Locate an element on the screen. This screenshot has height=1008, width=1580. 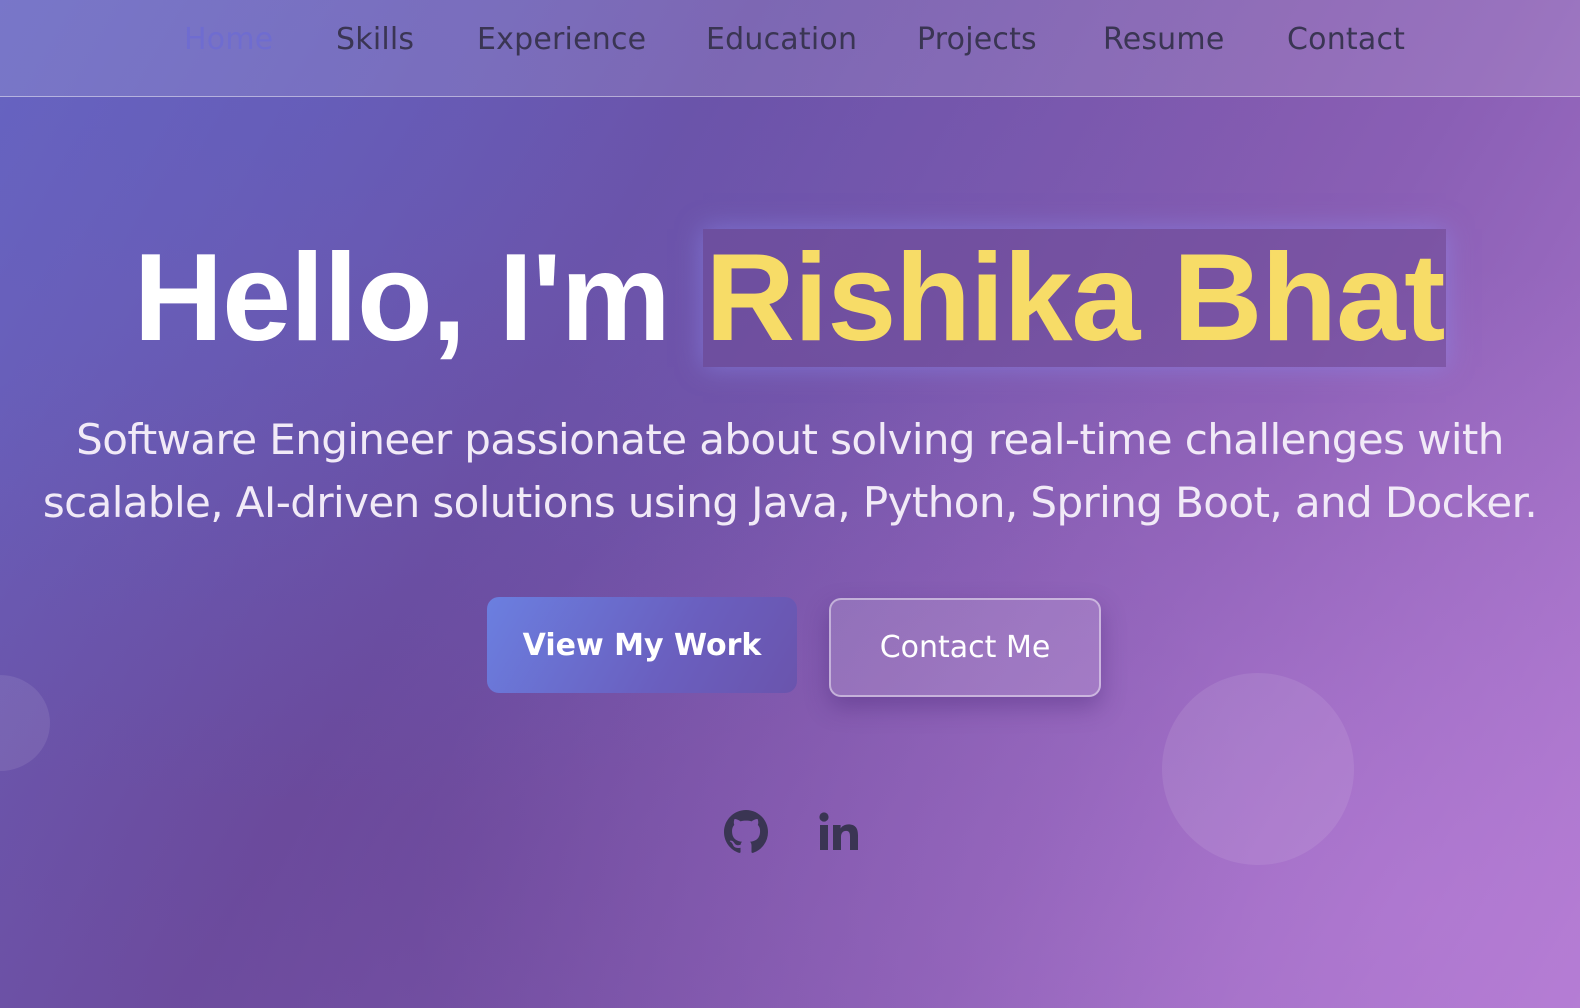
nav-home: Home is located at coordinates (228, 39).